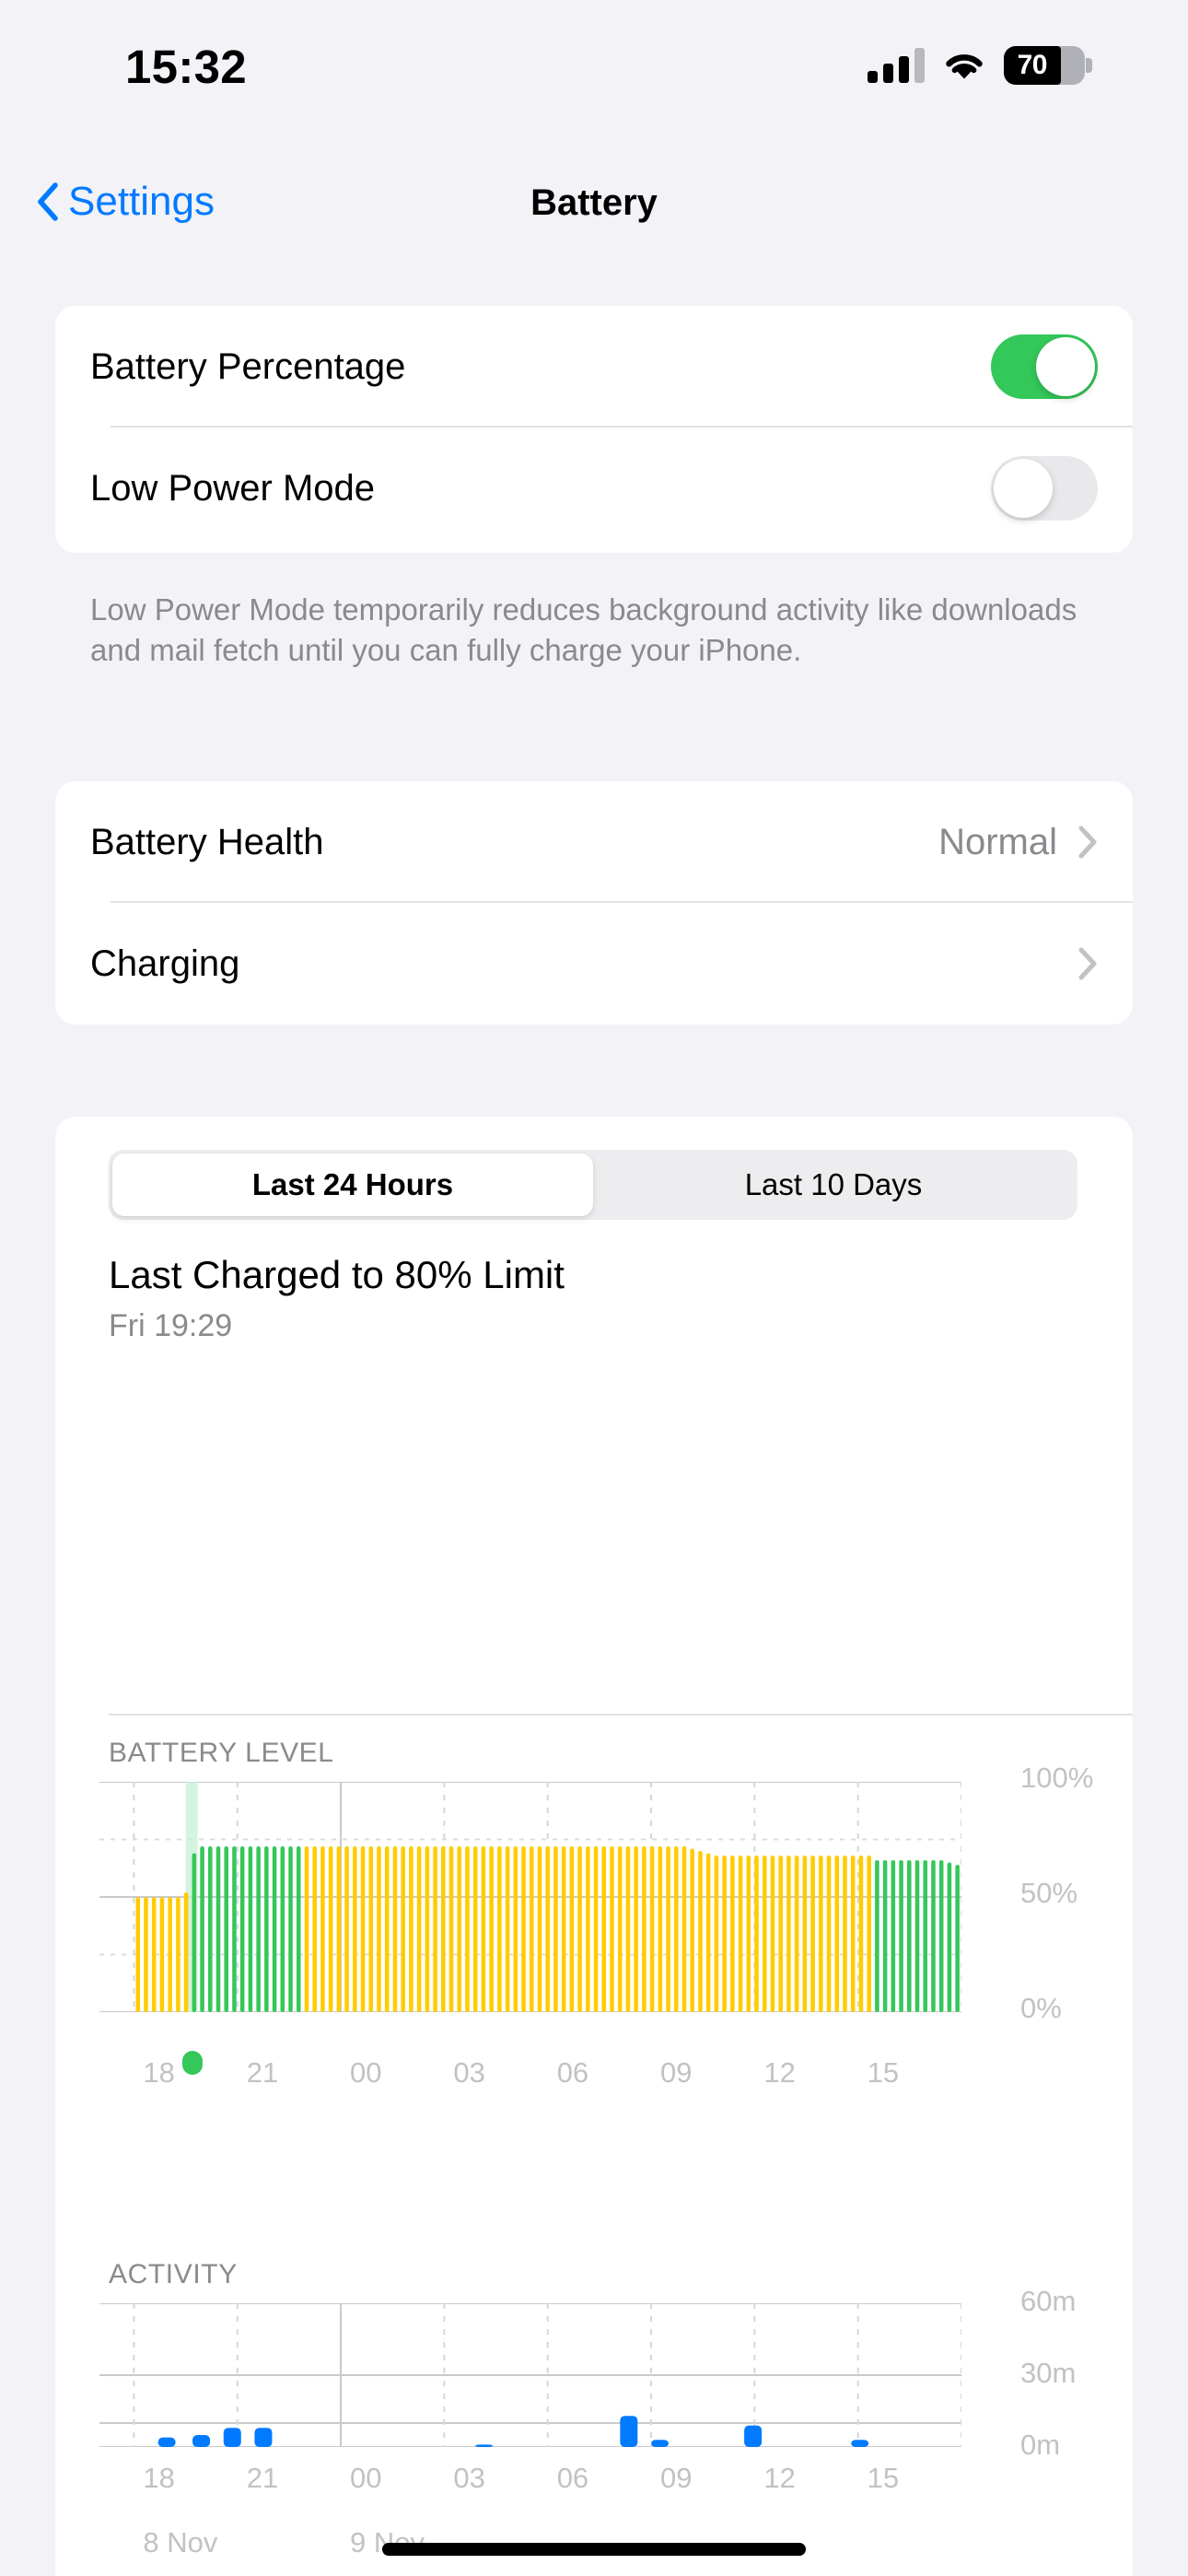  I want to click on activity-xtick: 18, so click(159, 2478).